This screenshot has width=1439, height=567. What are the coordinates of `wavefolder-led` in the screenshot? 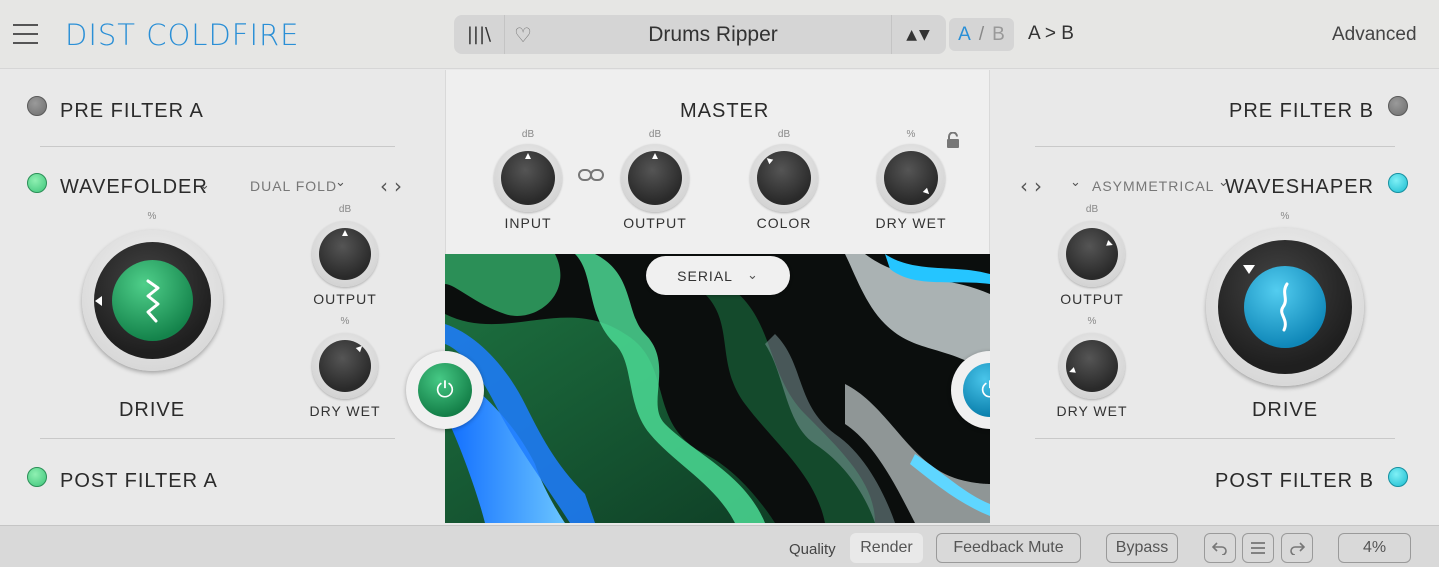 It's located at (37, 183).